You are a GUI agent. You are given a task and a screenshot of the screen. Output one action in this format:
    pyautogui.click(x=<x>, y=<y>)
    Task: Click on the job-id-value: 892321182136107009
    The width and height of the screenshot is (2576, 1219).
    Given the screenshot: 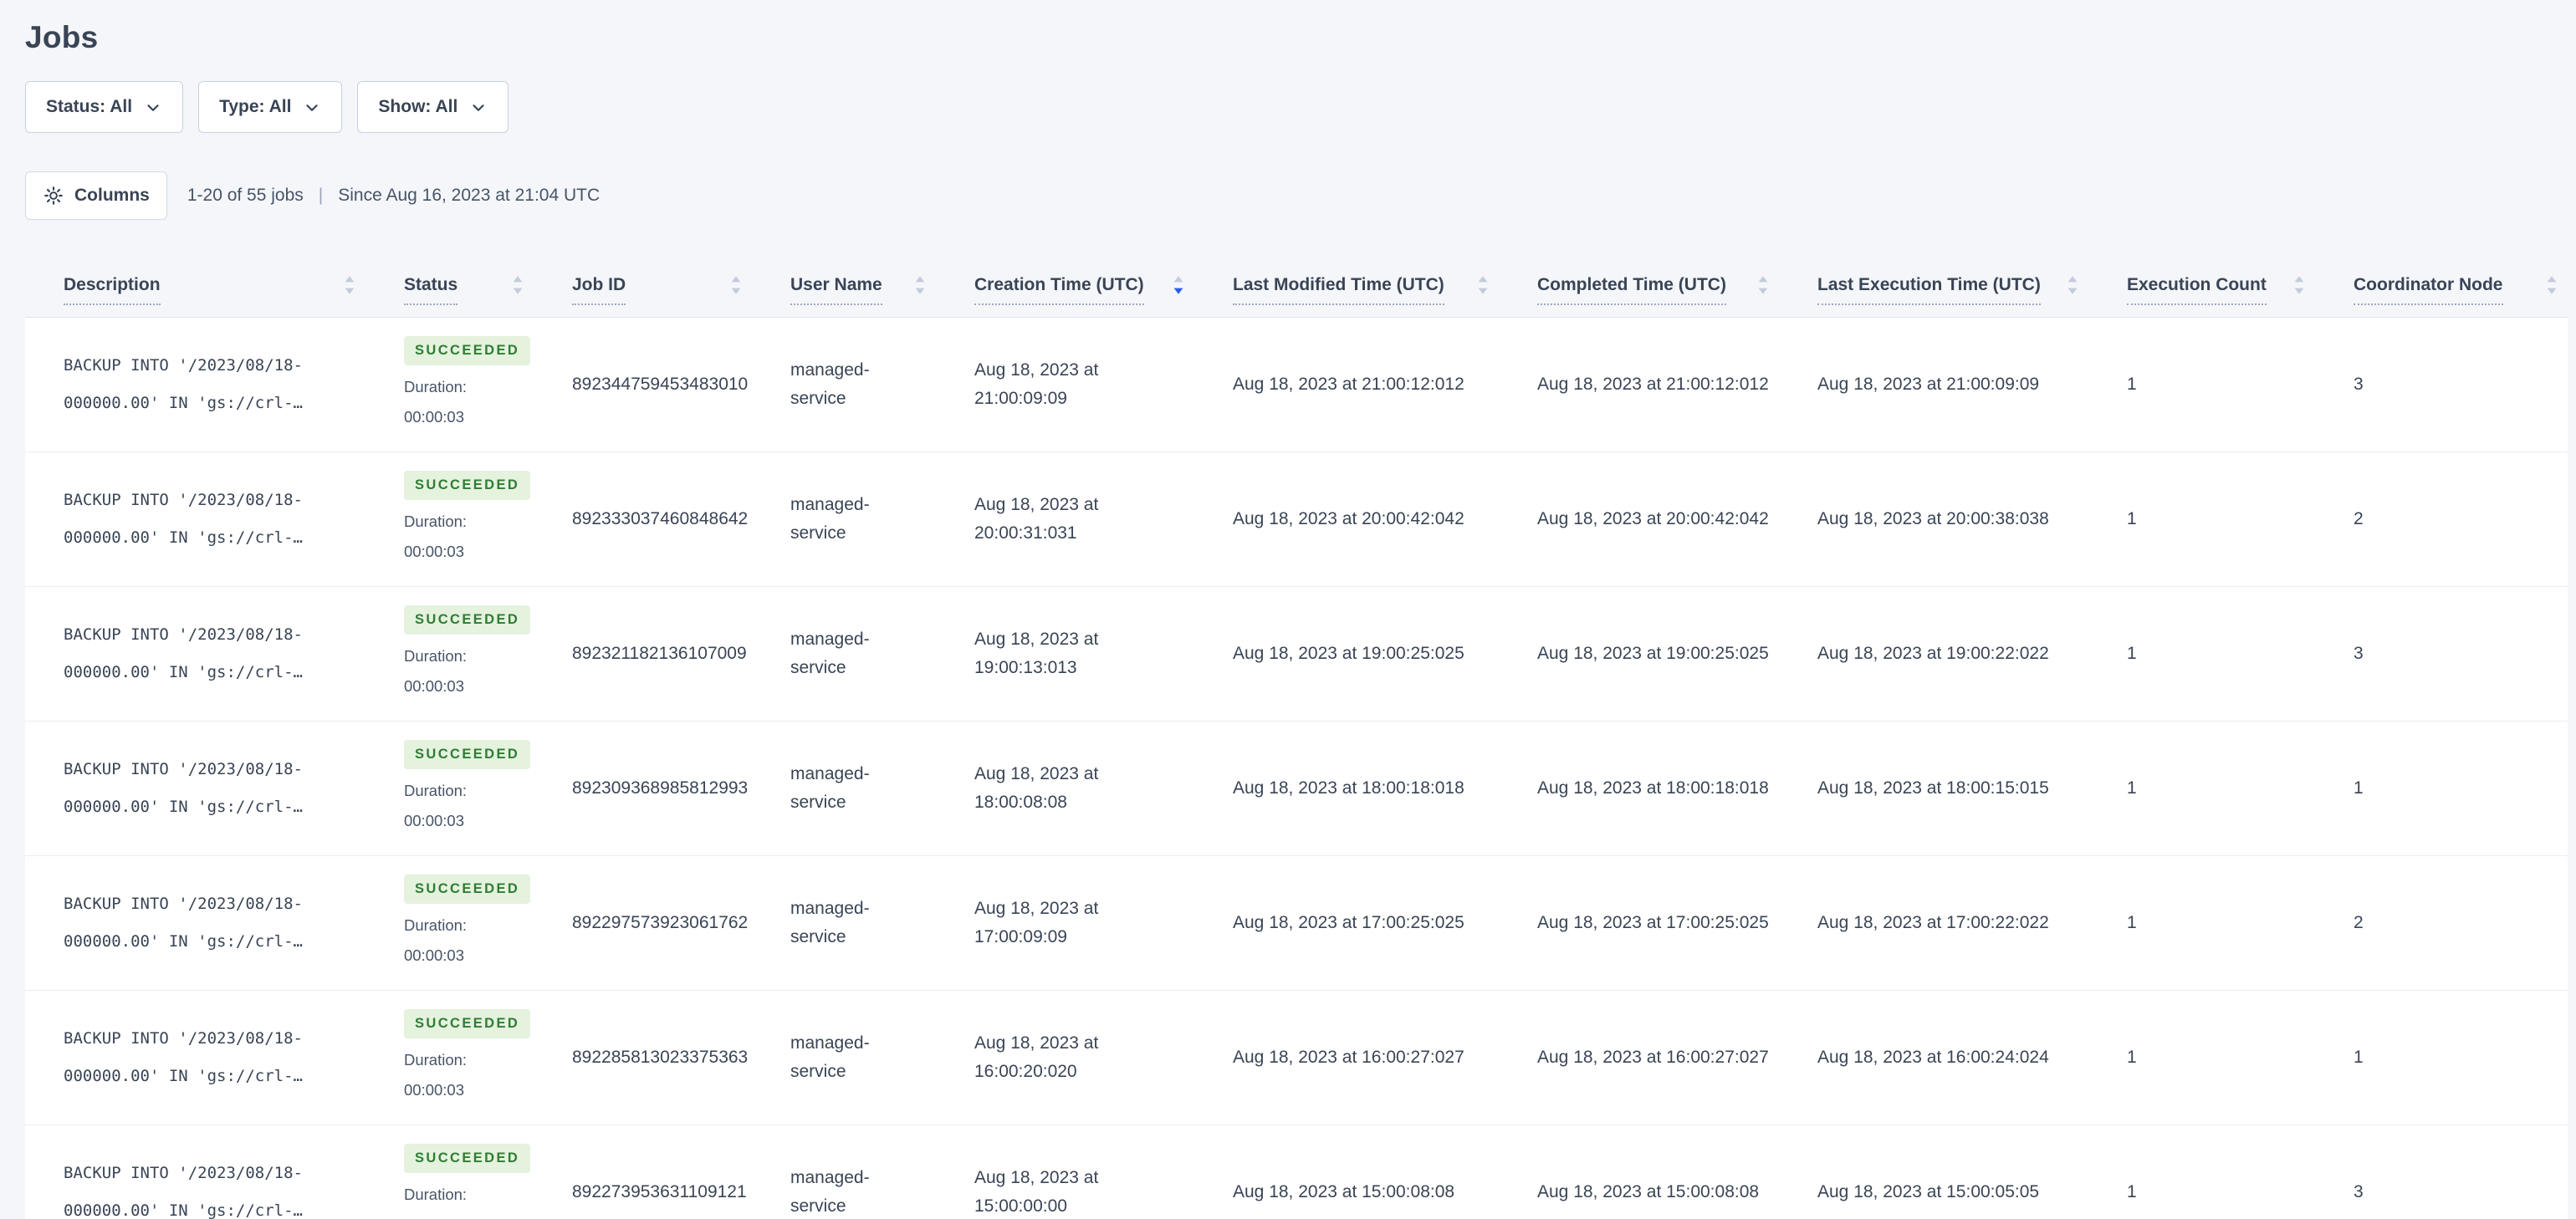 What is the action you would take?
    pyautogui.click(x=659, y=653)
    